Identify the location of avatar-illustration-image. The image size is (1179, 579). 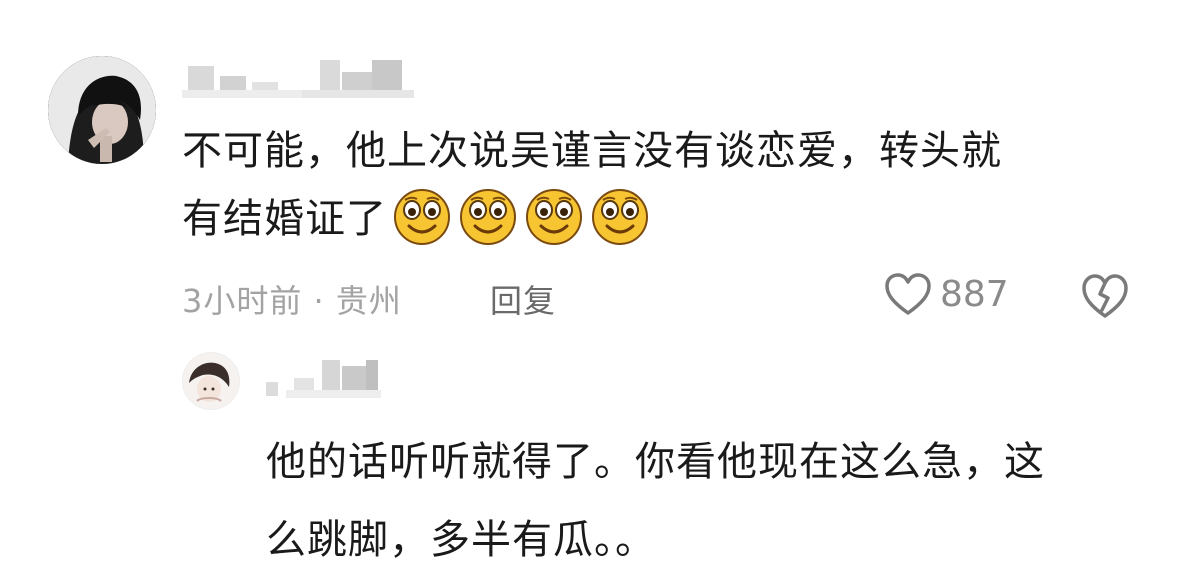
(211, 381).